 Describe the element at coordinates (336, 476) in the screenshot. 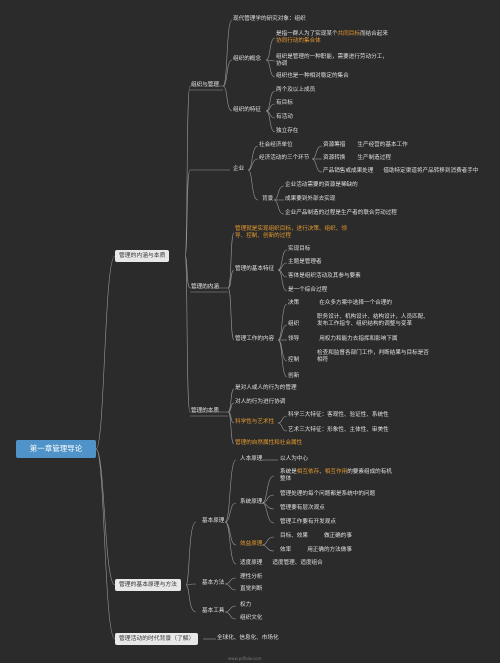

I see `node-system-1: 系统是相互依存、相互作用的要素组成的有机 整体` at that location.